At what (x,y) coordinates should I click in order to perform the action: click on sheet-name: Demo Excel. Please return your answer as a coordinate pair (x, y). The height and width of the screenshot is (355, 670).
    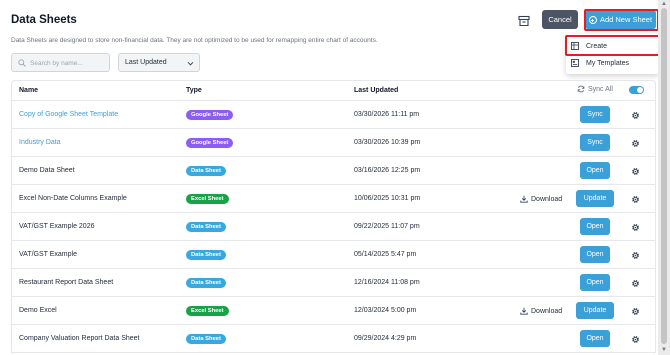
    Looking at the image, I should click on (38, 310).